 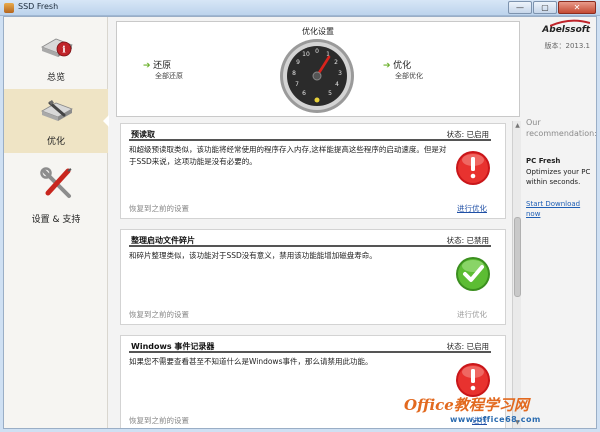 I want to click on start-download-link: Start Download now, so click(x=561, y=209).